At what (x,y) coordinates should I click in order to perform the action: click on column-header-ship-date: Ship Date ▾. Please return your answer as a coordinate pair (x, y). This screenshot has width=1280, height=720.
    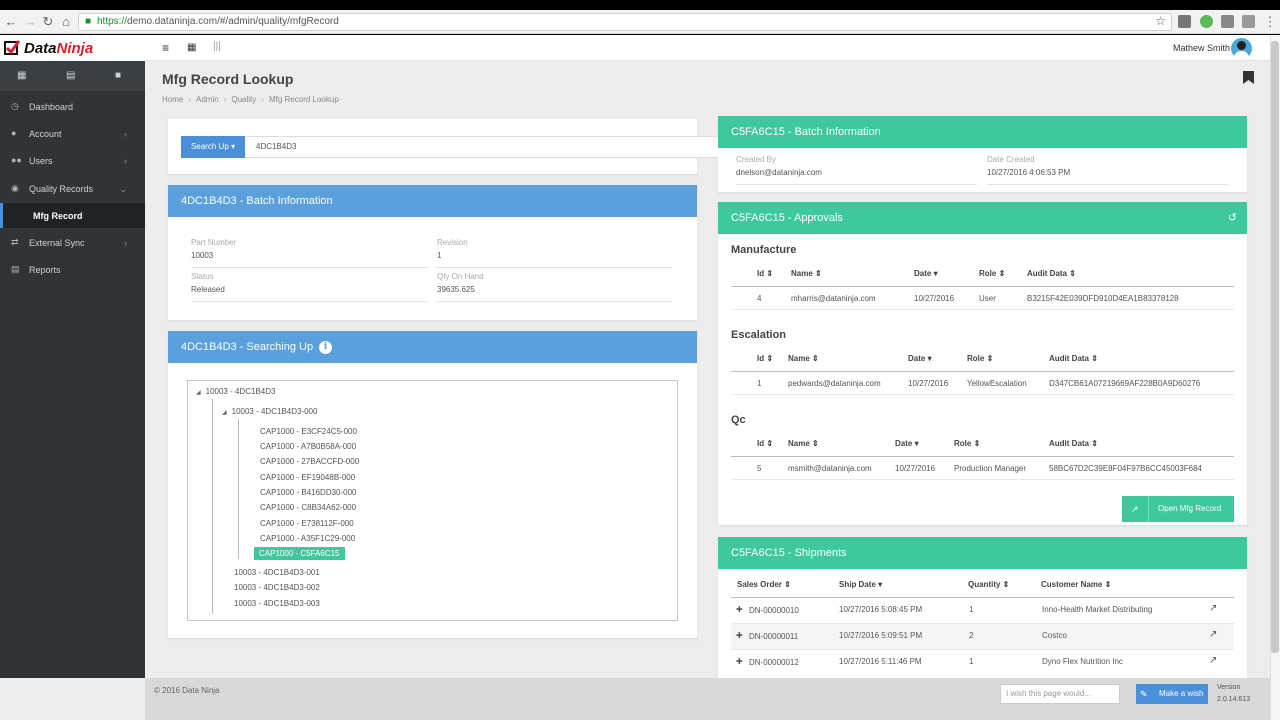
    Looking at the image, I should click on (860, 584).